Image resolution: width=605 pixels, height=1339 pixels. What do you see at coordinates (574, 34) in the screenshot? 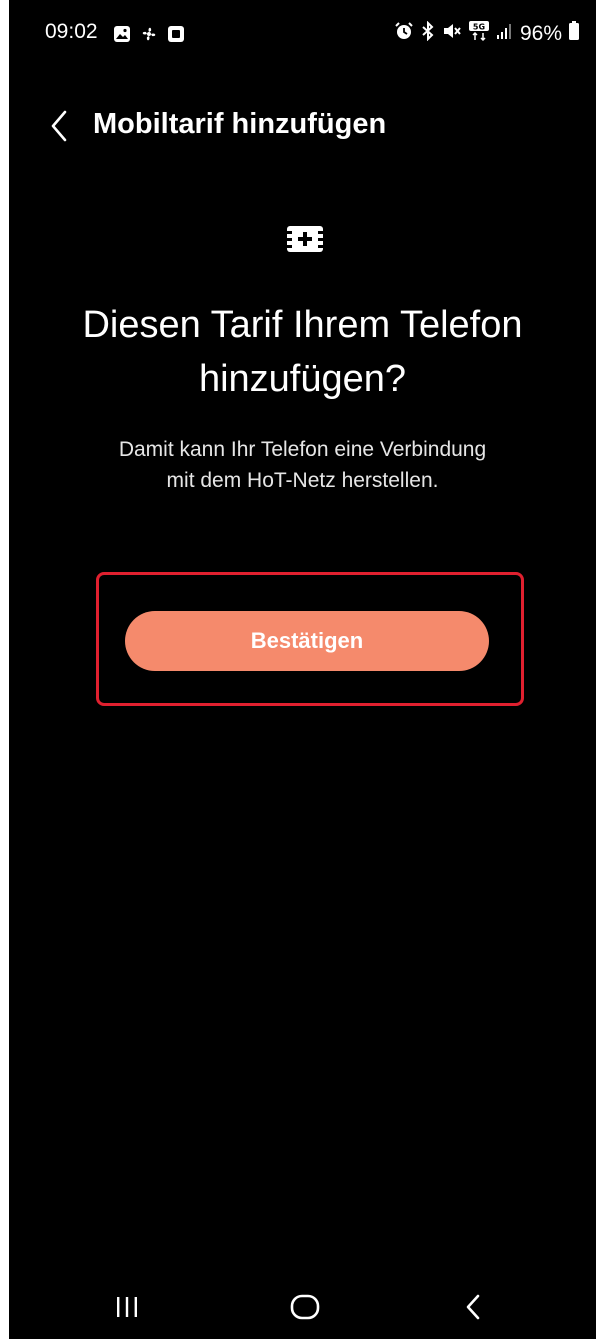
I see `battery-icon` at bounding box center [574, 34].